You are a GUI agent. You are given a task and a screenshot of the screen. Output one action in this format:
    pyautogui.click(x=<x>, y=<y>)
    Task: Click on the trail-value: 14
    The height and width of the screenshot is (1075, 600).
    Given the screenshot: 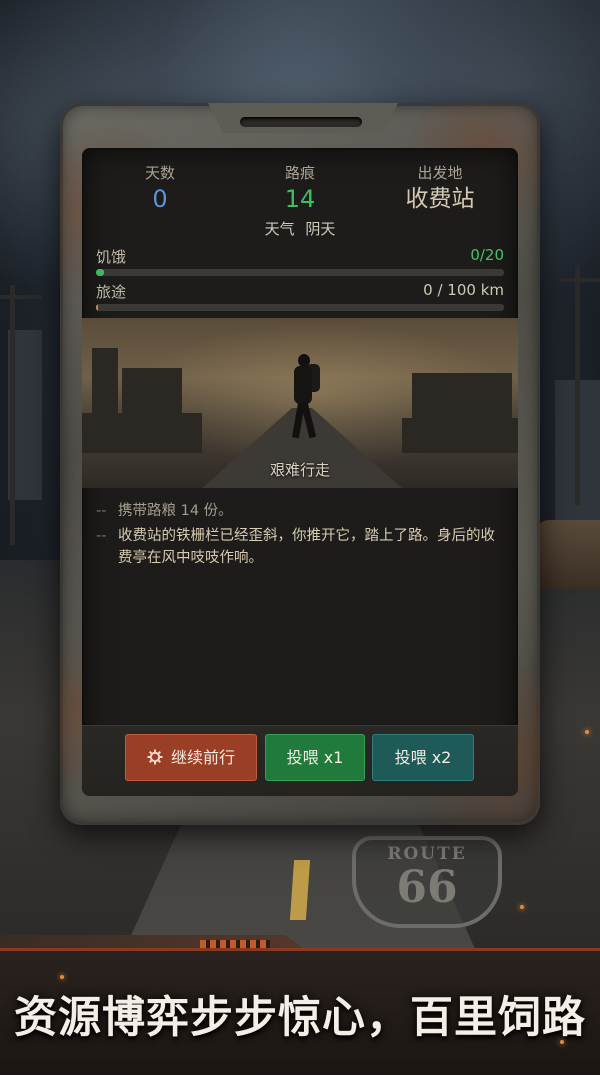 What is the action you would take?
    pyautogui.click(x=300, y=199)
    